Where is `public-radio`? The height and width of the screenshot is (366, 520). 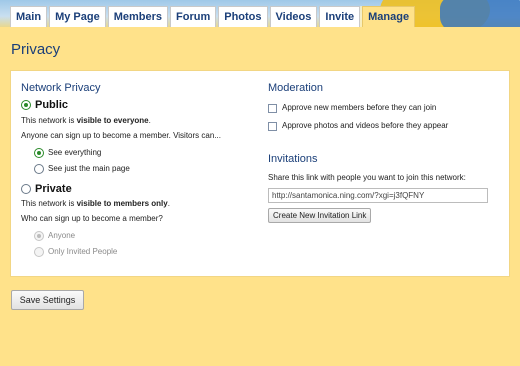
public-radio is located at coordinates (26, 105).